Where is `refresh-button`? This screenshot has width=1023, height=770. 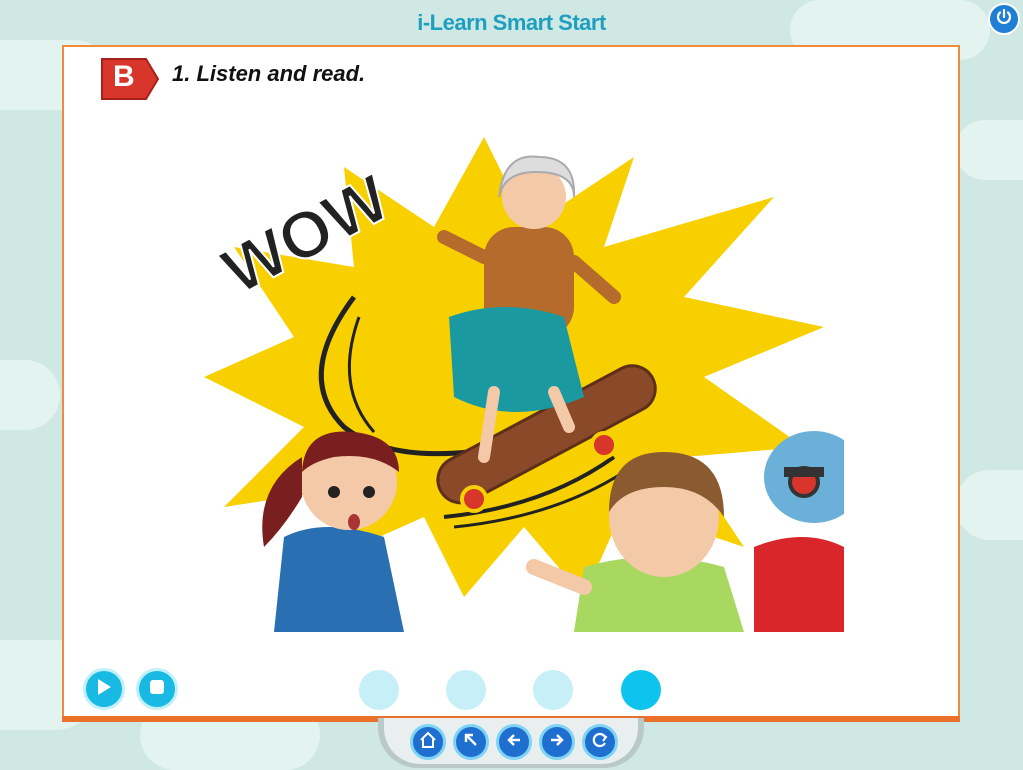
refresh-button is located at coordinates (600, 742).